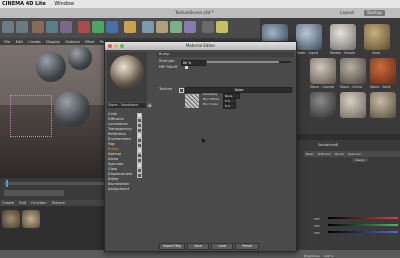 This screenshot has width=400, height=258. Describe the element at coordinates (98, 27) in the screenshot. I see `y-axis-icon` at that location.